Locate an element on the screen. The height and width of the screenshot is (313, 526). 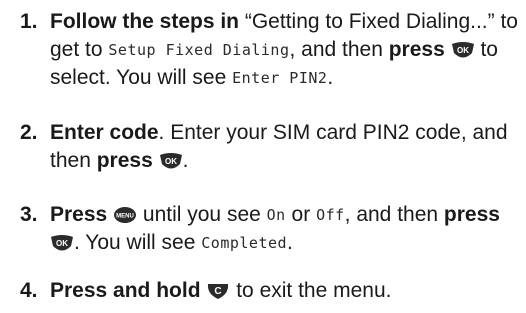
svg-text: C is located at coordinates (218, 291).